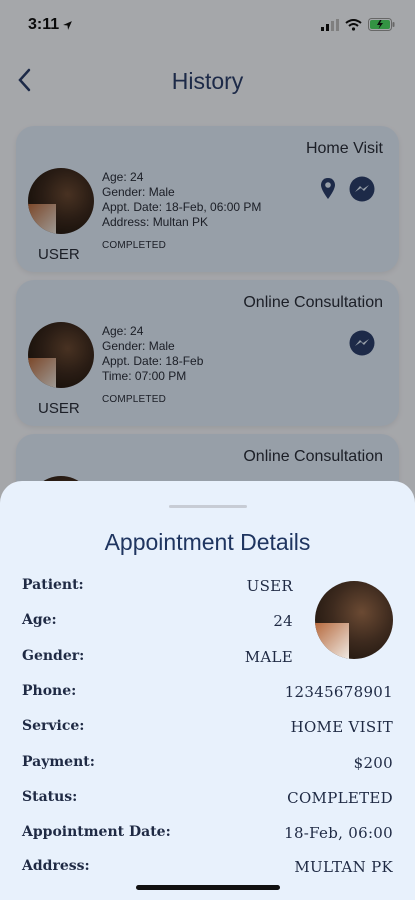 The height and width of the screenshot is (900, 415). I want to click on sheet-title: Appointment Details, so click(207, 542).